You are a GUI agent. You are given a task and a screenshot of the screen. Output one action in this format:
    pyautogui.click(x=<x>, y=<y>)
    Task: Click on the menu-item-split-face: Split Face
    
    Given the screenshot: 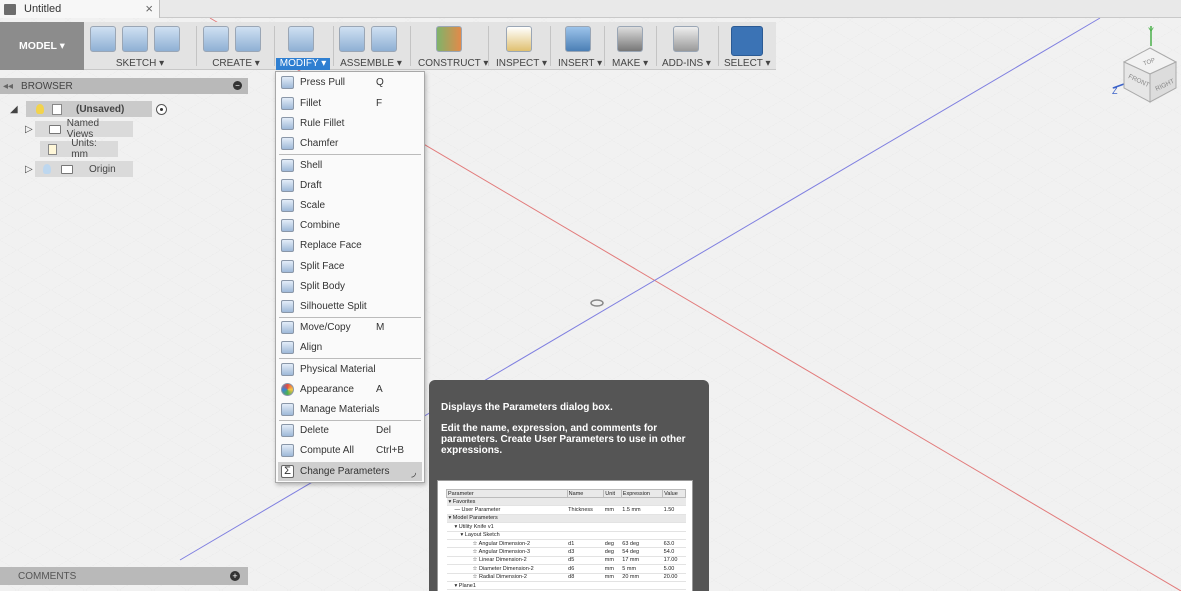 What is the action you would take?
    pyautogui.click(x=350, y=266)
    